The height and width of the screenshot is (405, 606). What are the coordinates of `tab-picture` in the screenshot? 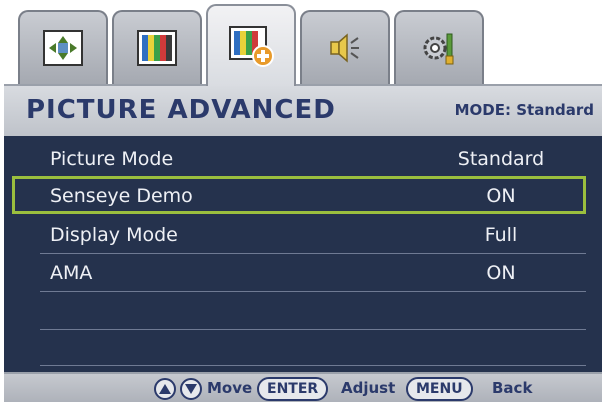 It's located at (157, 47).